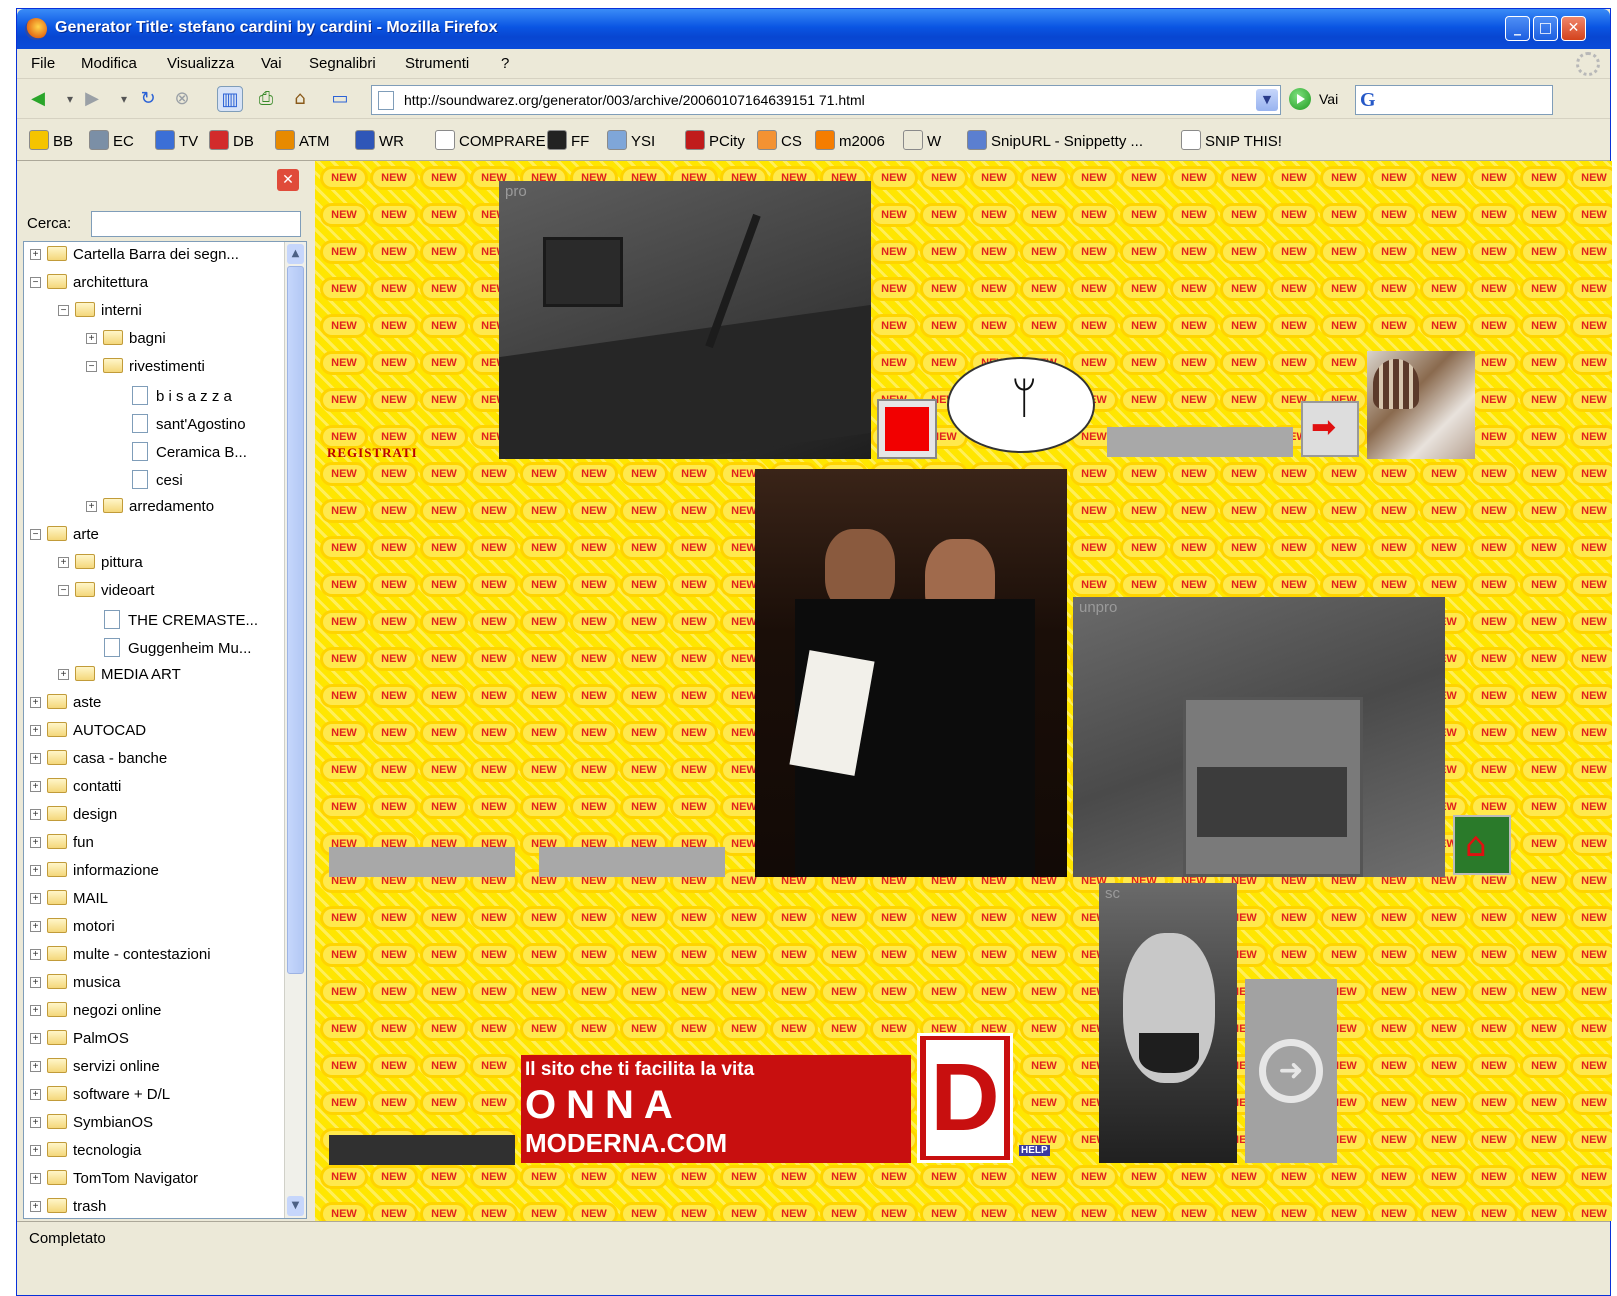 Image resolution: width=1617 pixels, height=1296 pixels. Describe the element at coordinates (64, 539) in the screenshot. I see `tree-item: − arte` at that location.